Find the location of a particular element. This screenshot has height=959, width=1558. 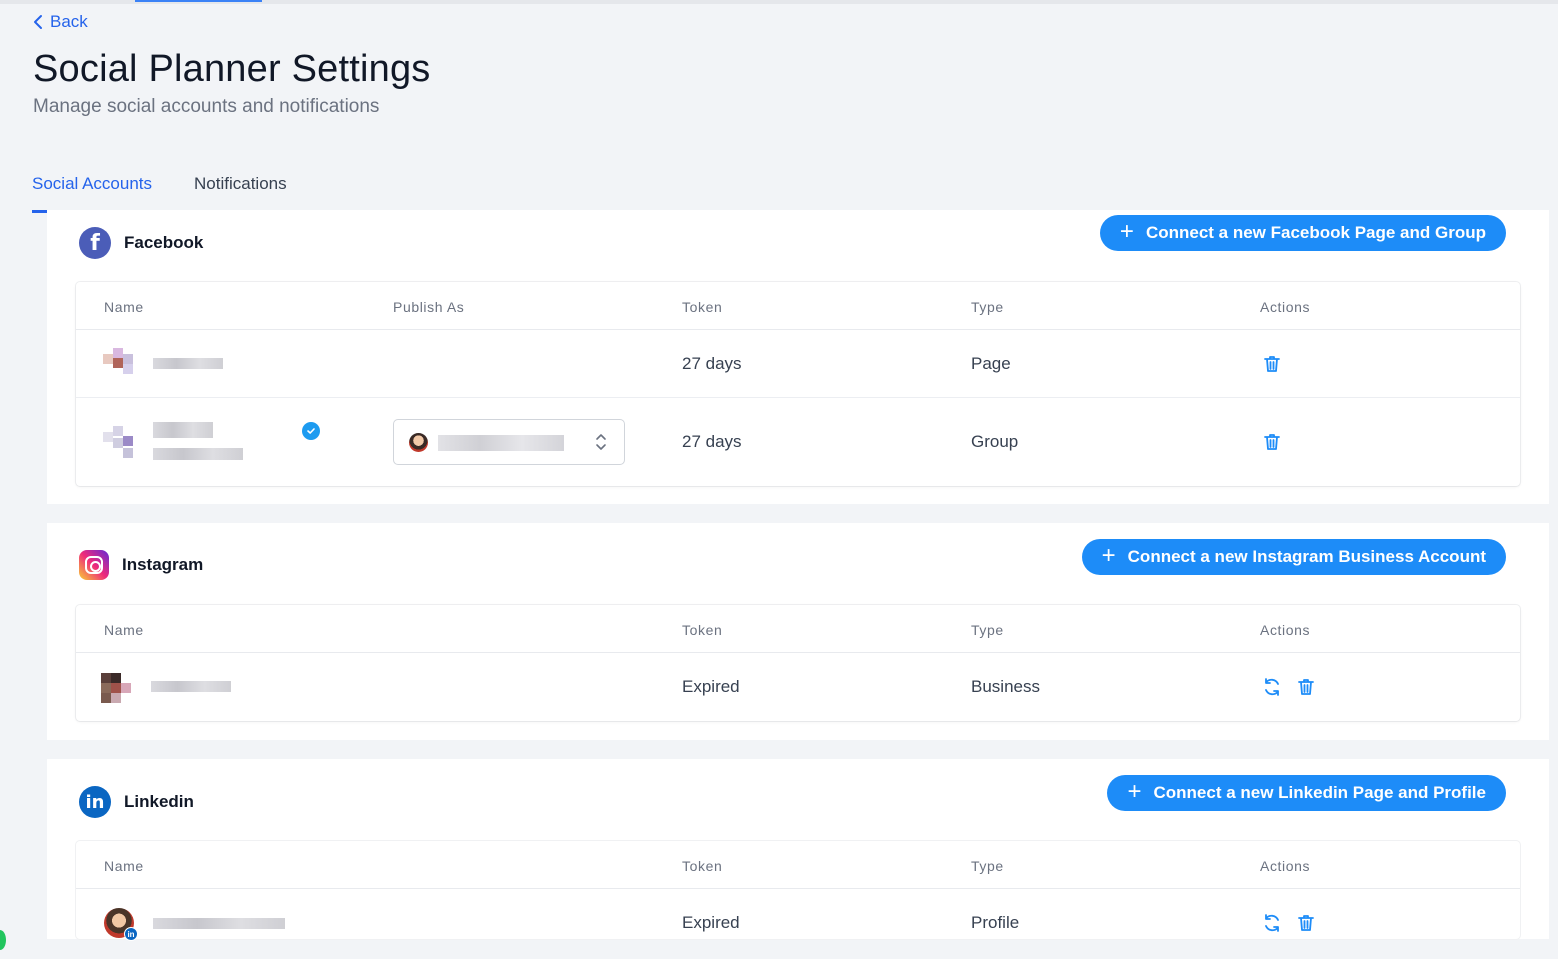

col-publish-as: Publish As is located at coordinates (429, 307).